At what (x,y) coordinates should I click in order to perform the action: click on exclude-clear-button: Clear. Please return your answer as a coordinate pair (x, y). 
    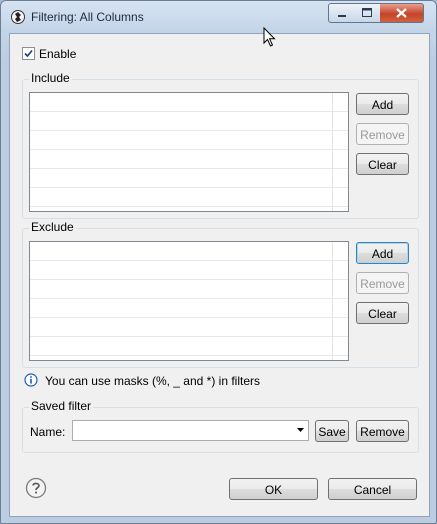
    Looking at the image, I should click on (382, 313).